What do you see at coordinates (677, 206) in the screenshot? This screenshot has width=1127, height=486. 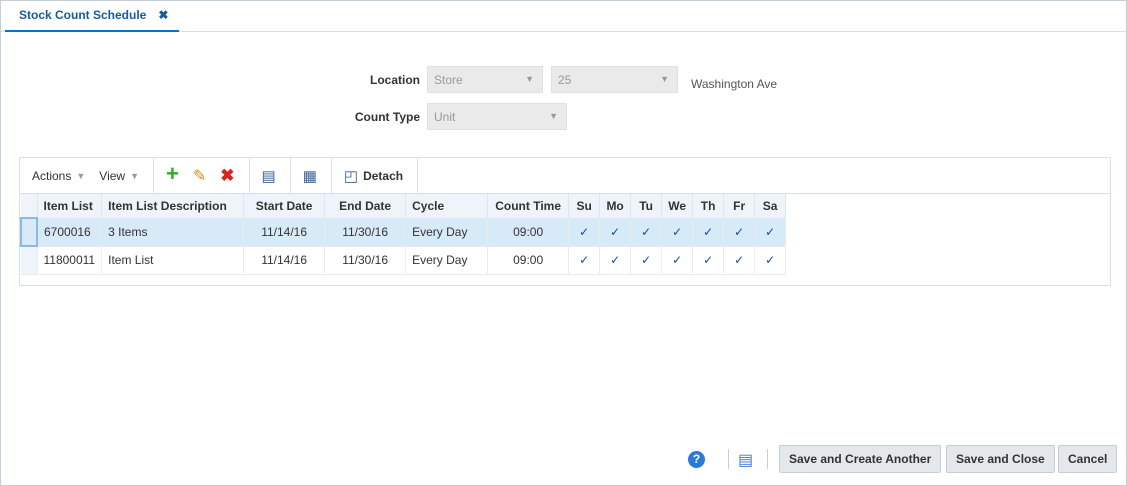 I see `column-header: We` at bounding box center [677, 206].